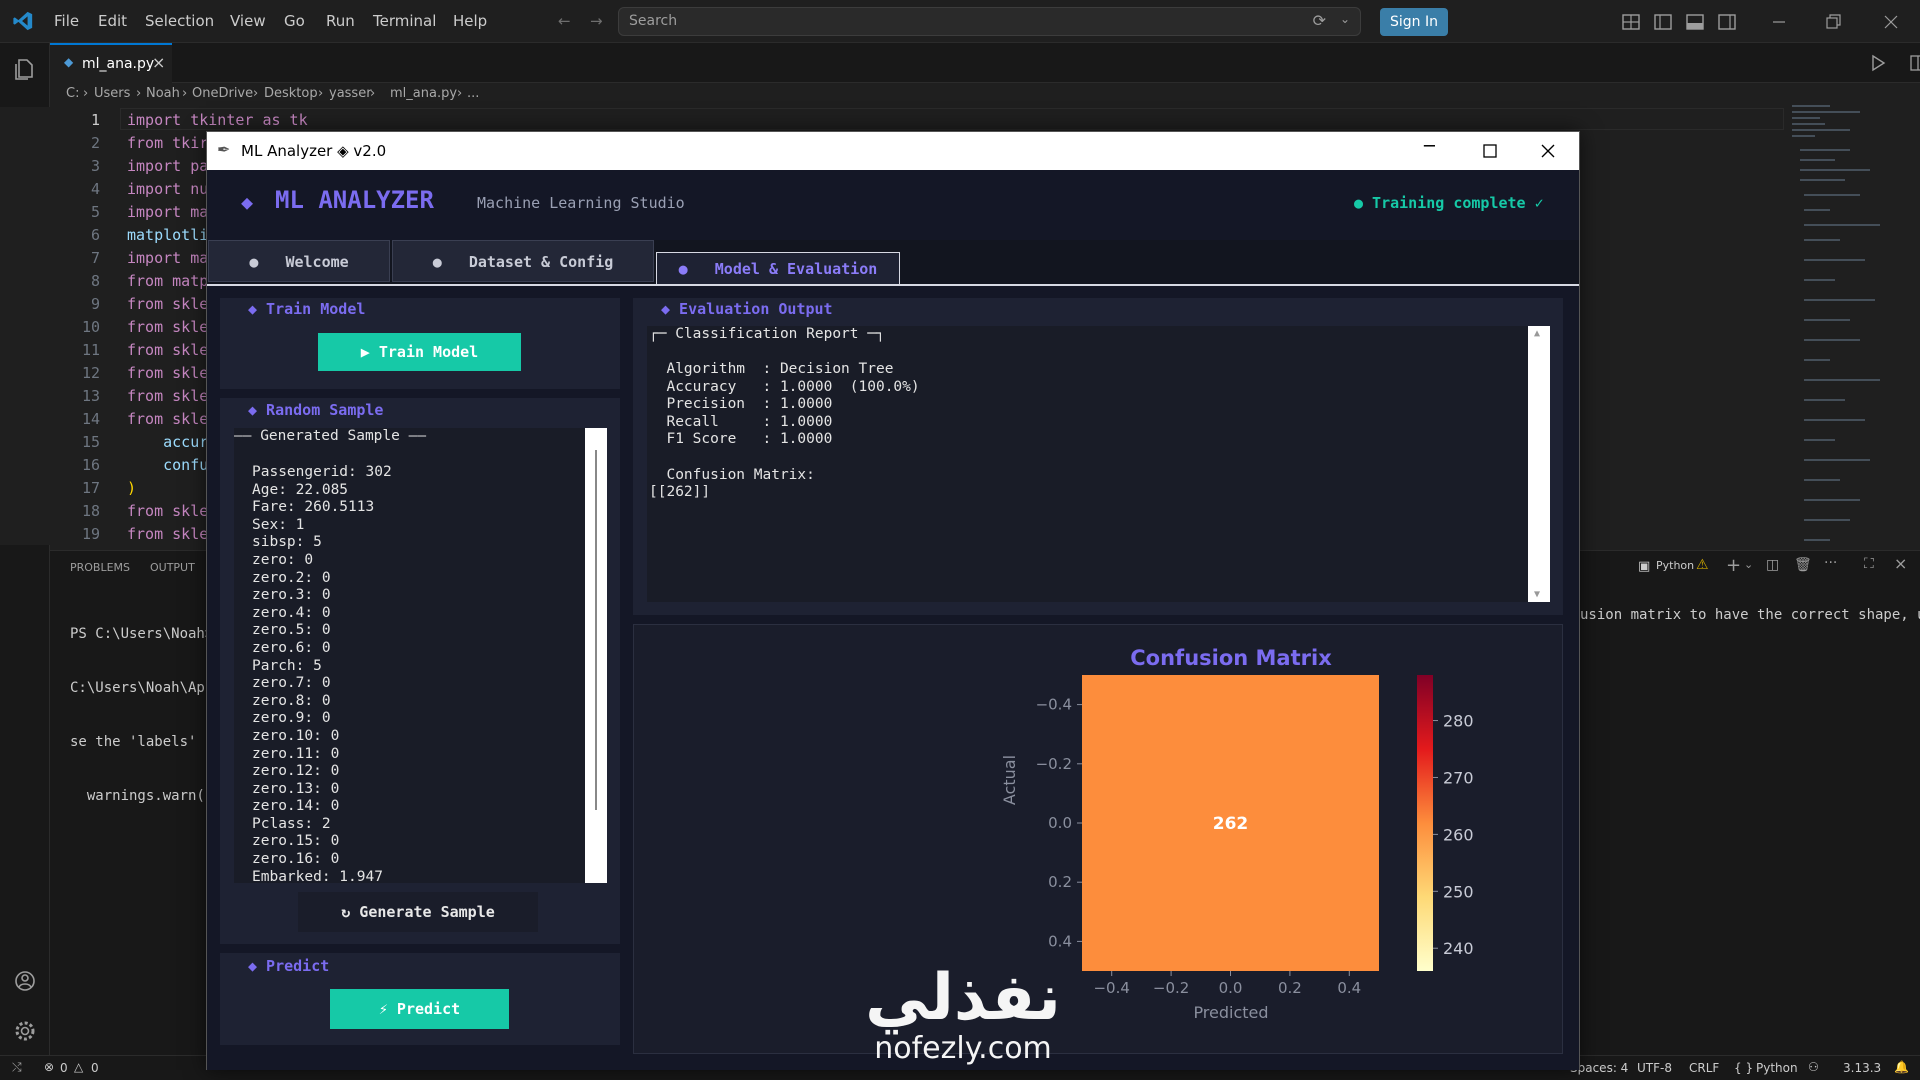  What do you see at coordinates (1830, 563) in the screenshot?
I see `more-actions-icon: ···` at bounding box center [1830, 563].